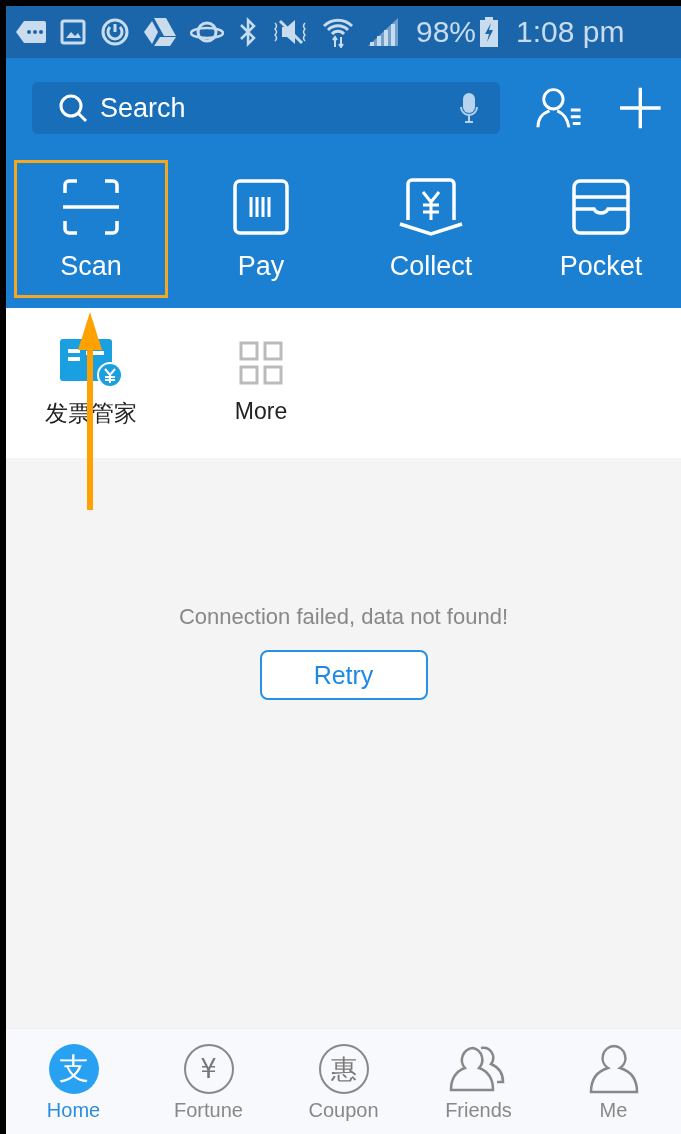 The image size is (681, 1134). I want to click on image-icon, so click(73, 32).